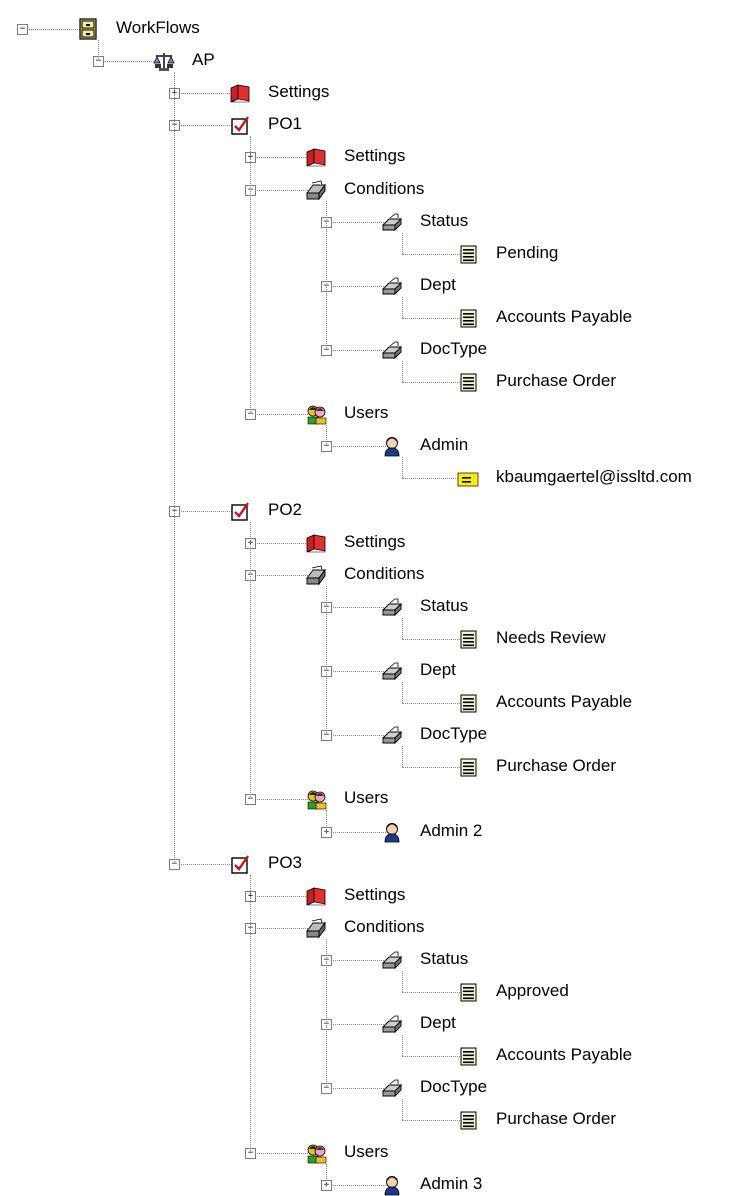  What do you see at coordinates (285, 124) in the screenshot?
I see `tree-node-label: PO1` at bounding box center [285, 124].